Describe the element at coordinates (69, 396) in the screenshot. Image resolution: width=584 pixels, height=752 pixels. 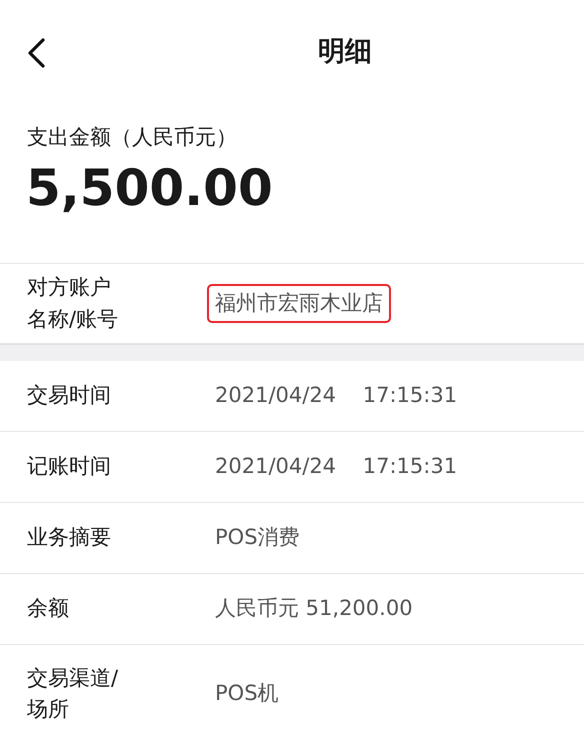
I see `field-label: 交易时间` at that location.